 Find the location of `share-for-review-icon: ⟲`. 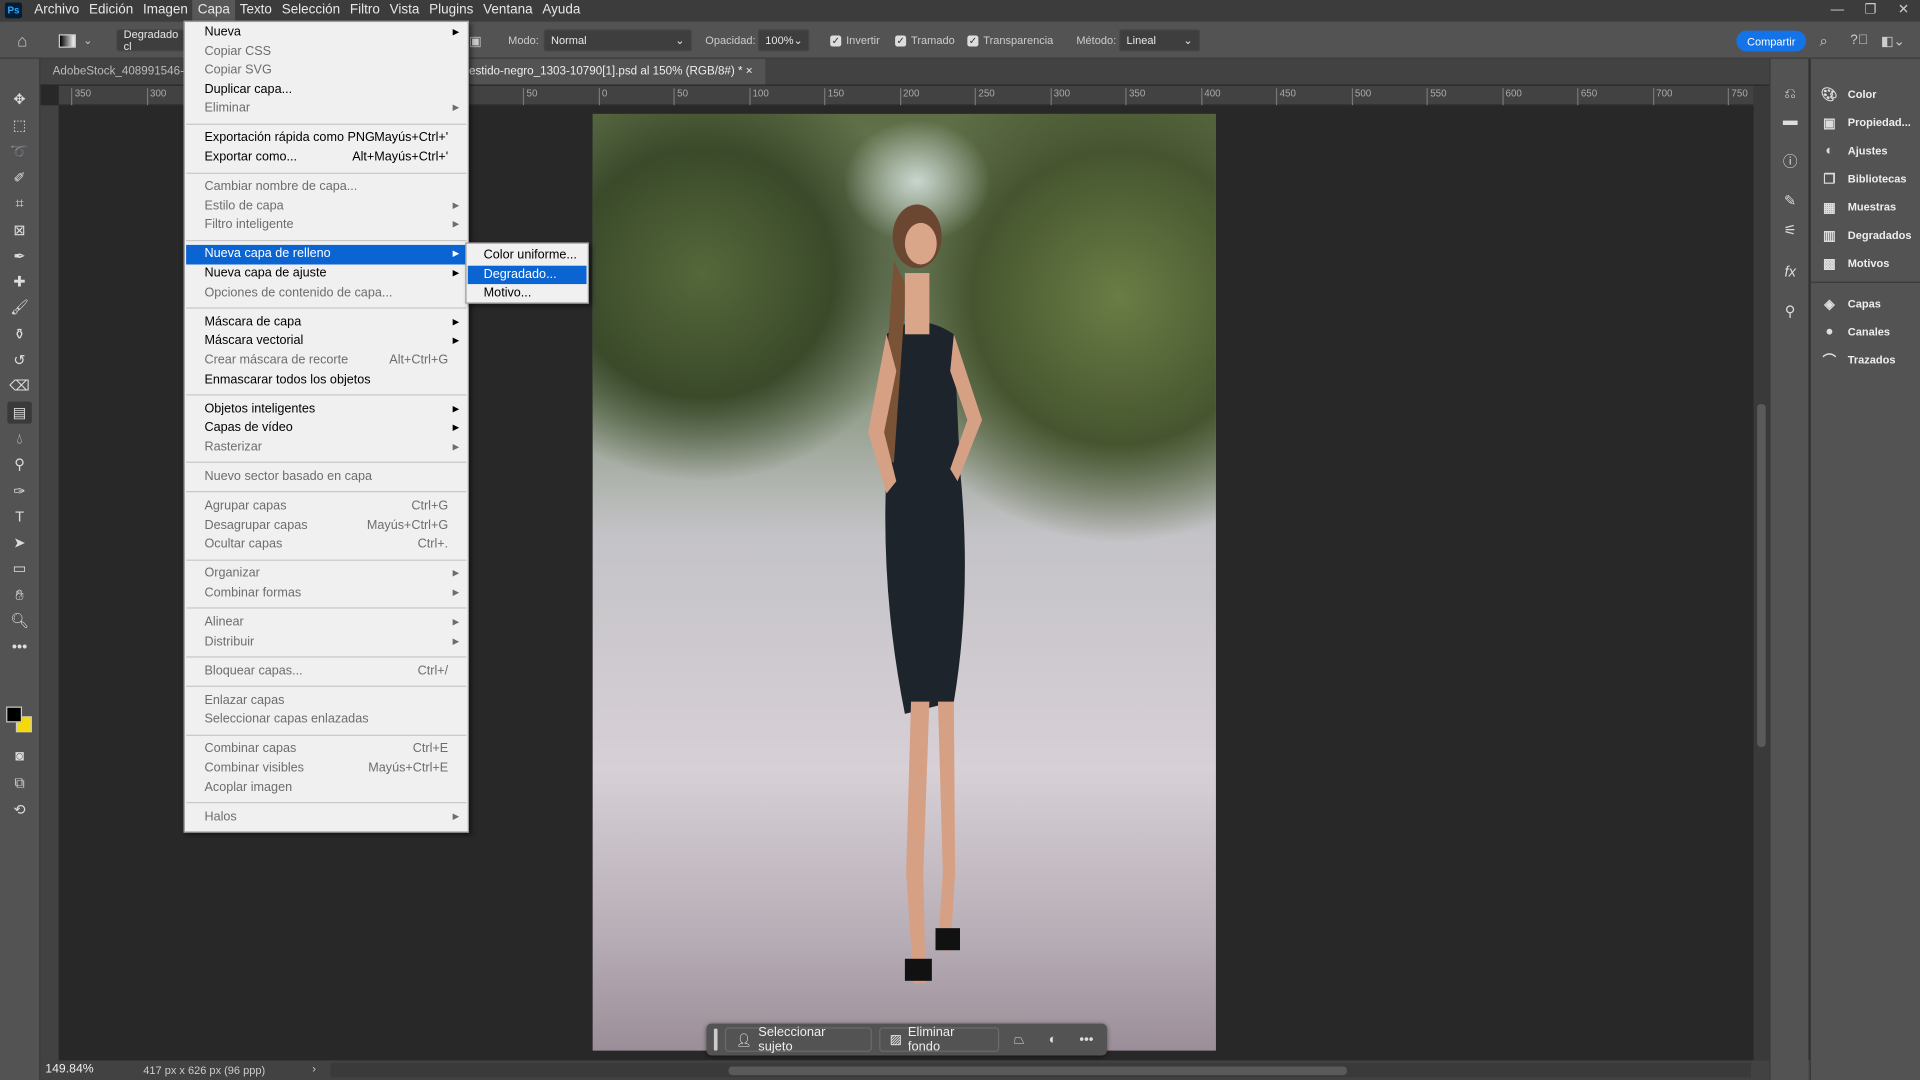

share-for-review-icon: ⟲ is located at coordinates (19, 809).